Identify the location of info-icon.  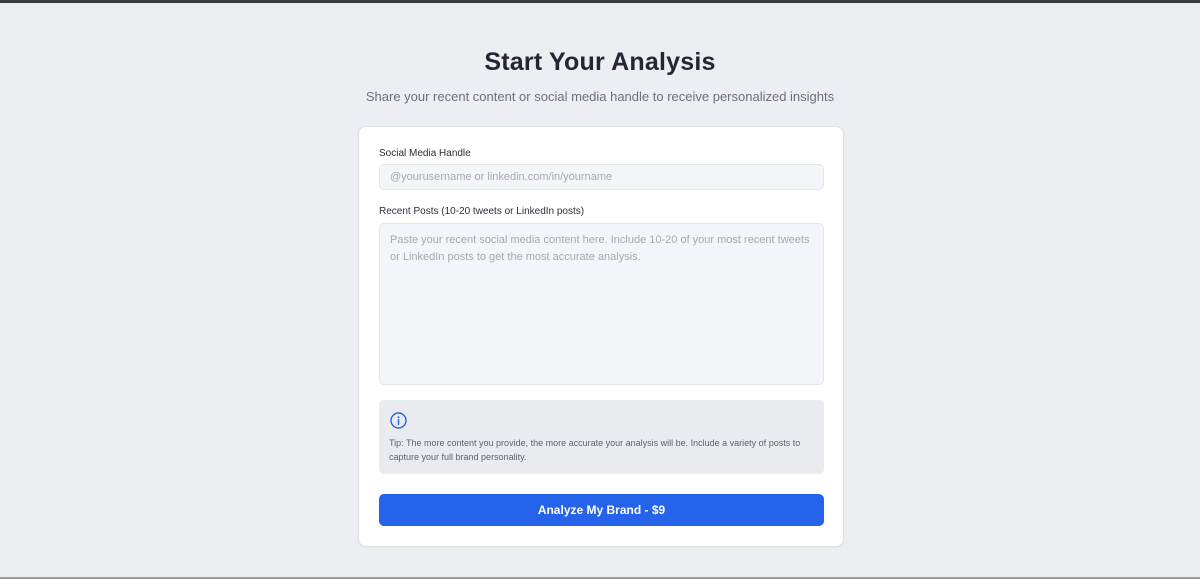
(398, 420).